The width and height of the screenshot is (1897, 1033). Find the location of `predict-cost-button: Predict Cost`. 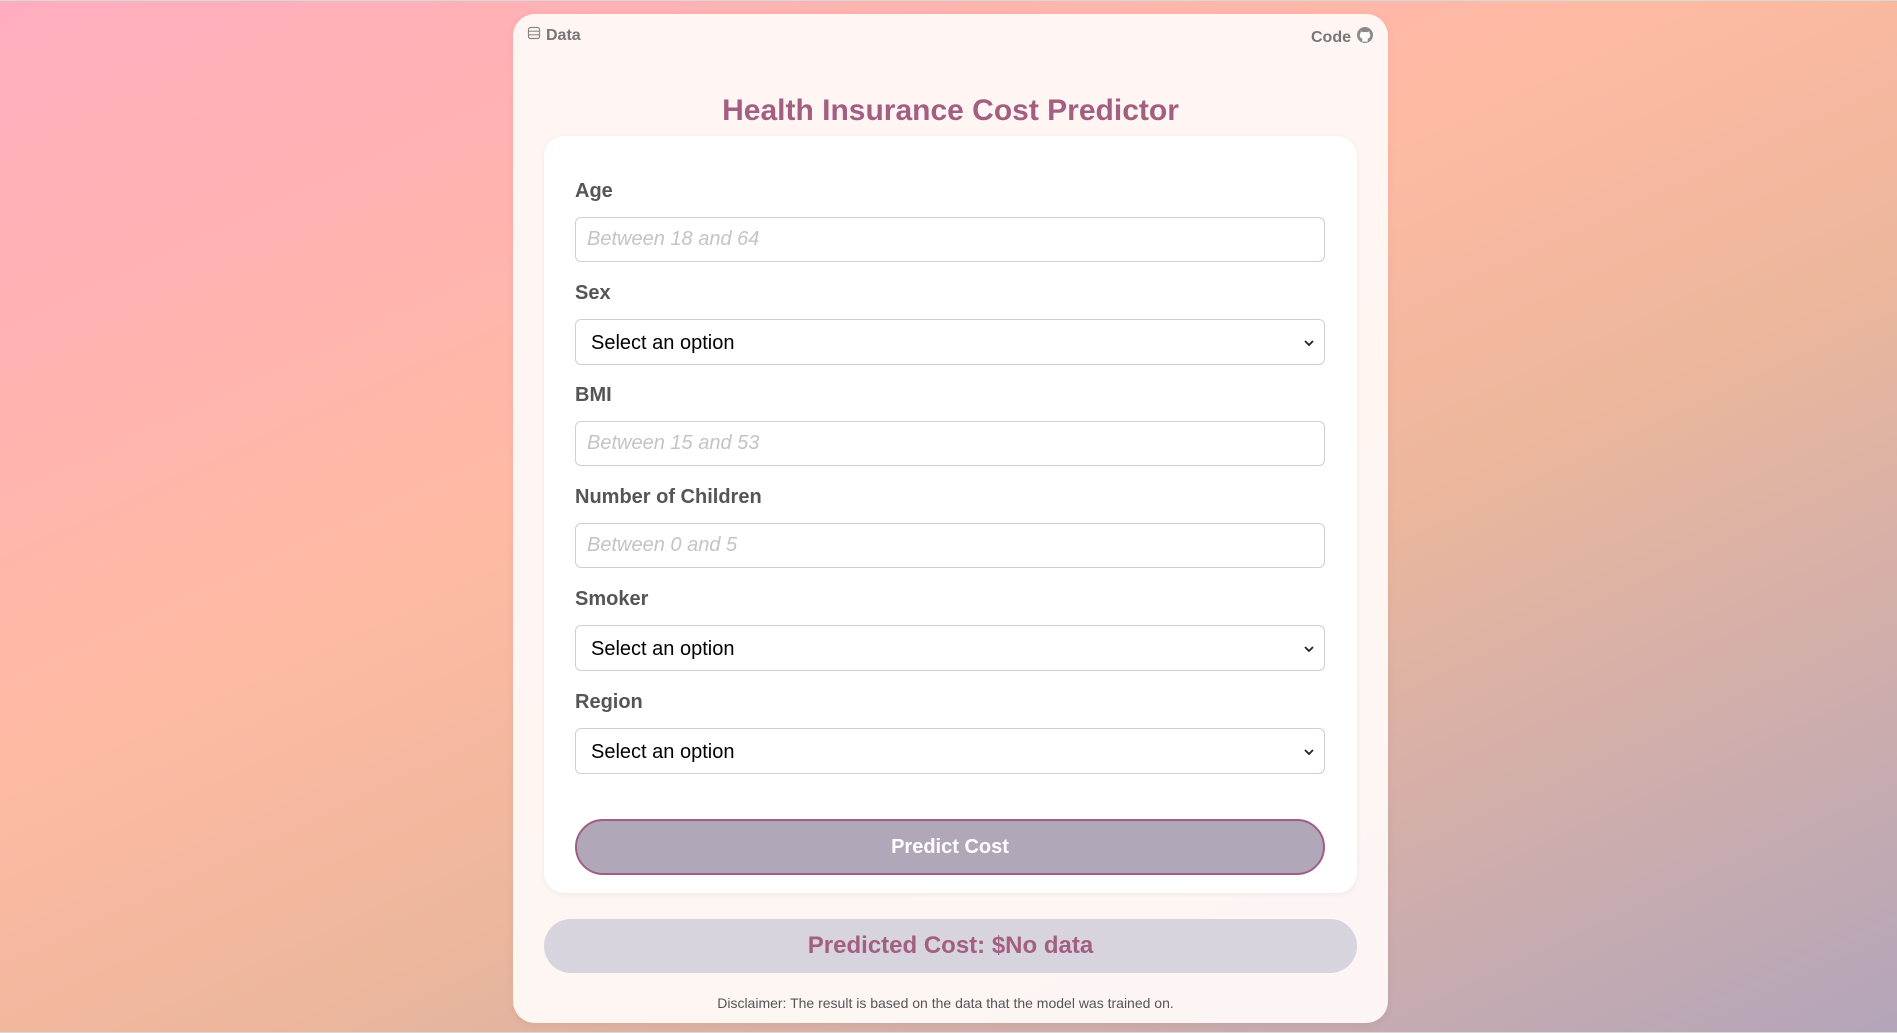

predict-cost-button: Predict Cost is located at coordinates (950, 847).